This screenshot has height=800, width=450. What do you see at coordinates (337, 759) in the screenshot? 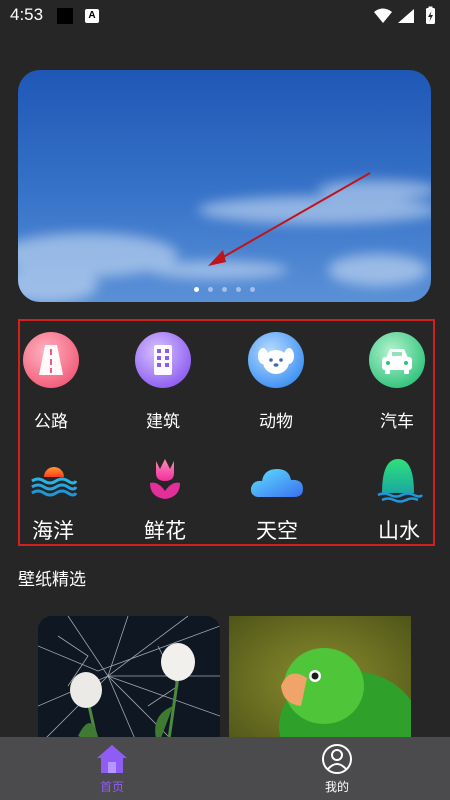
I see `user-icon` at bounding box center [337, 759].